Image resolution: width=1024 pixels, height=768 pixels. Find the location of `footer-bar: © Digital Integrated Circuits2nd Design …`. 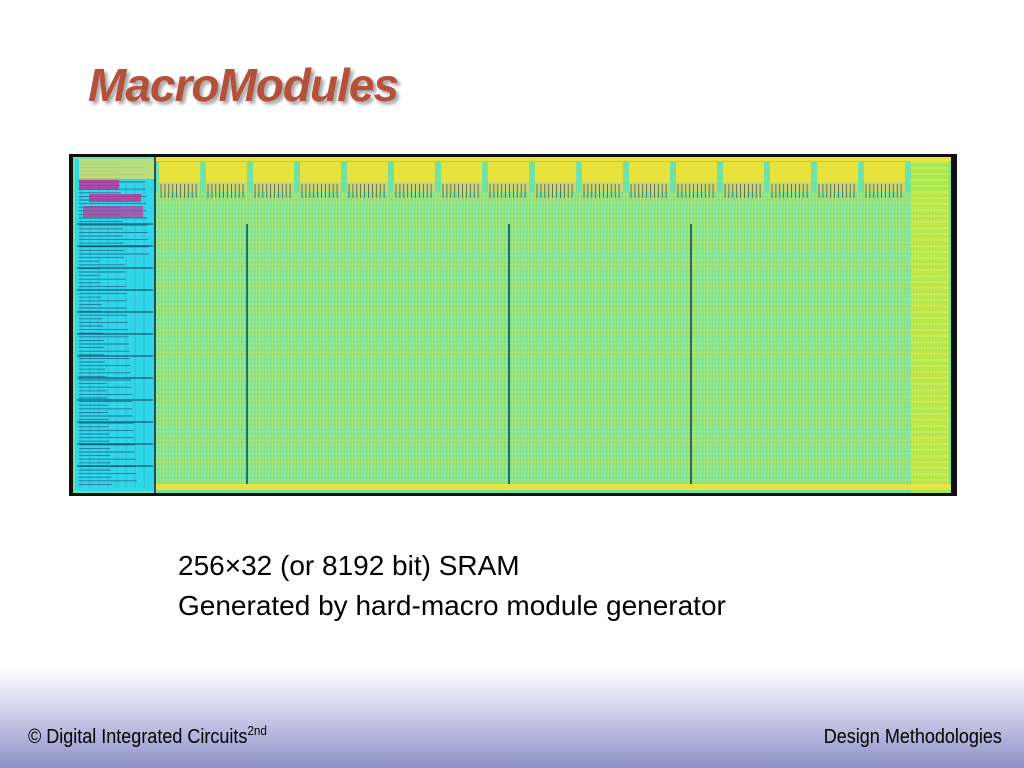

footer-bar: © Digital Integrated Circuits2nd Design … is located at coordinates (512, 718).